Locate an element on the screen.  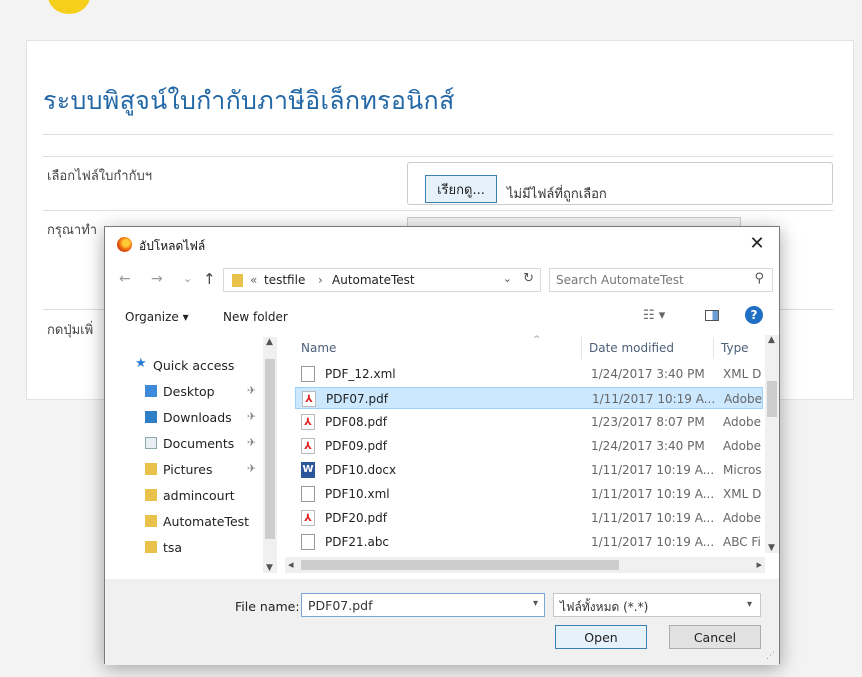
back-arrow-icon: ← is located at coordinates (125, 279).